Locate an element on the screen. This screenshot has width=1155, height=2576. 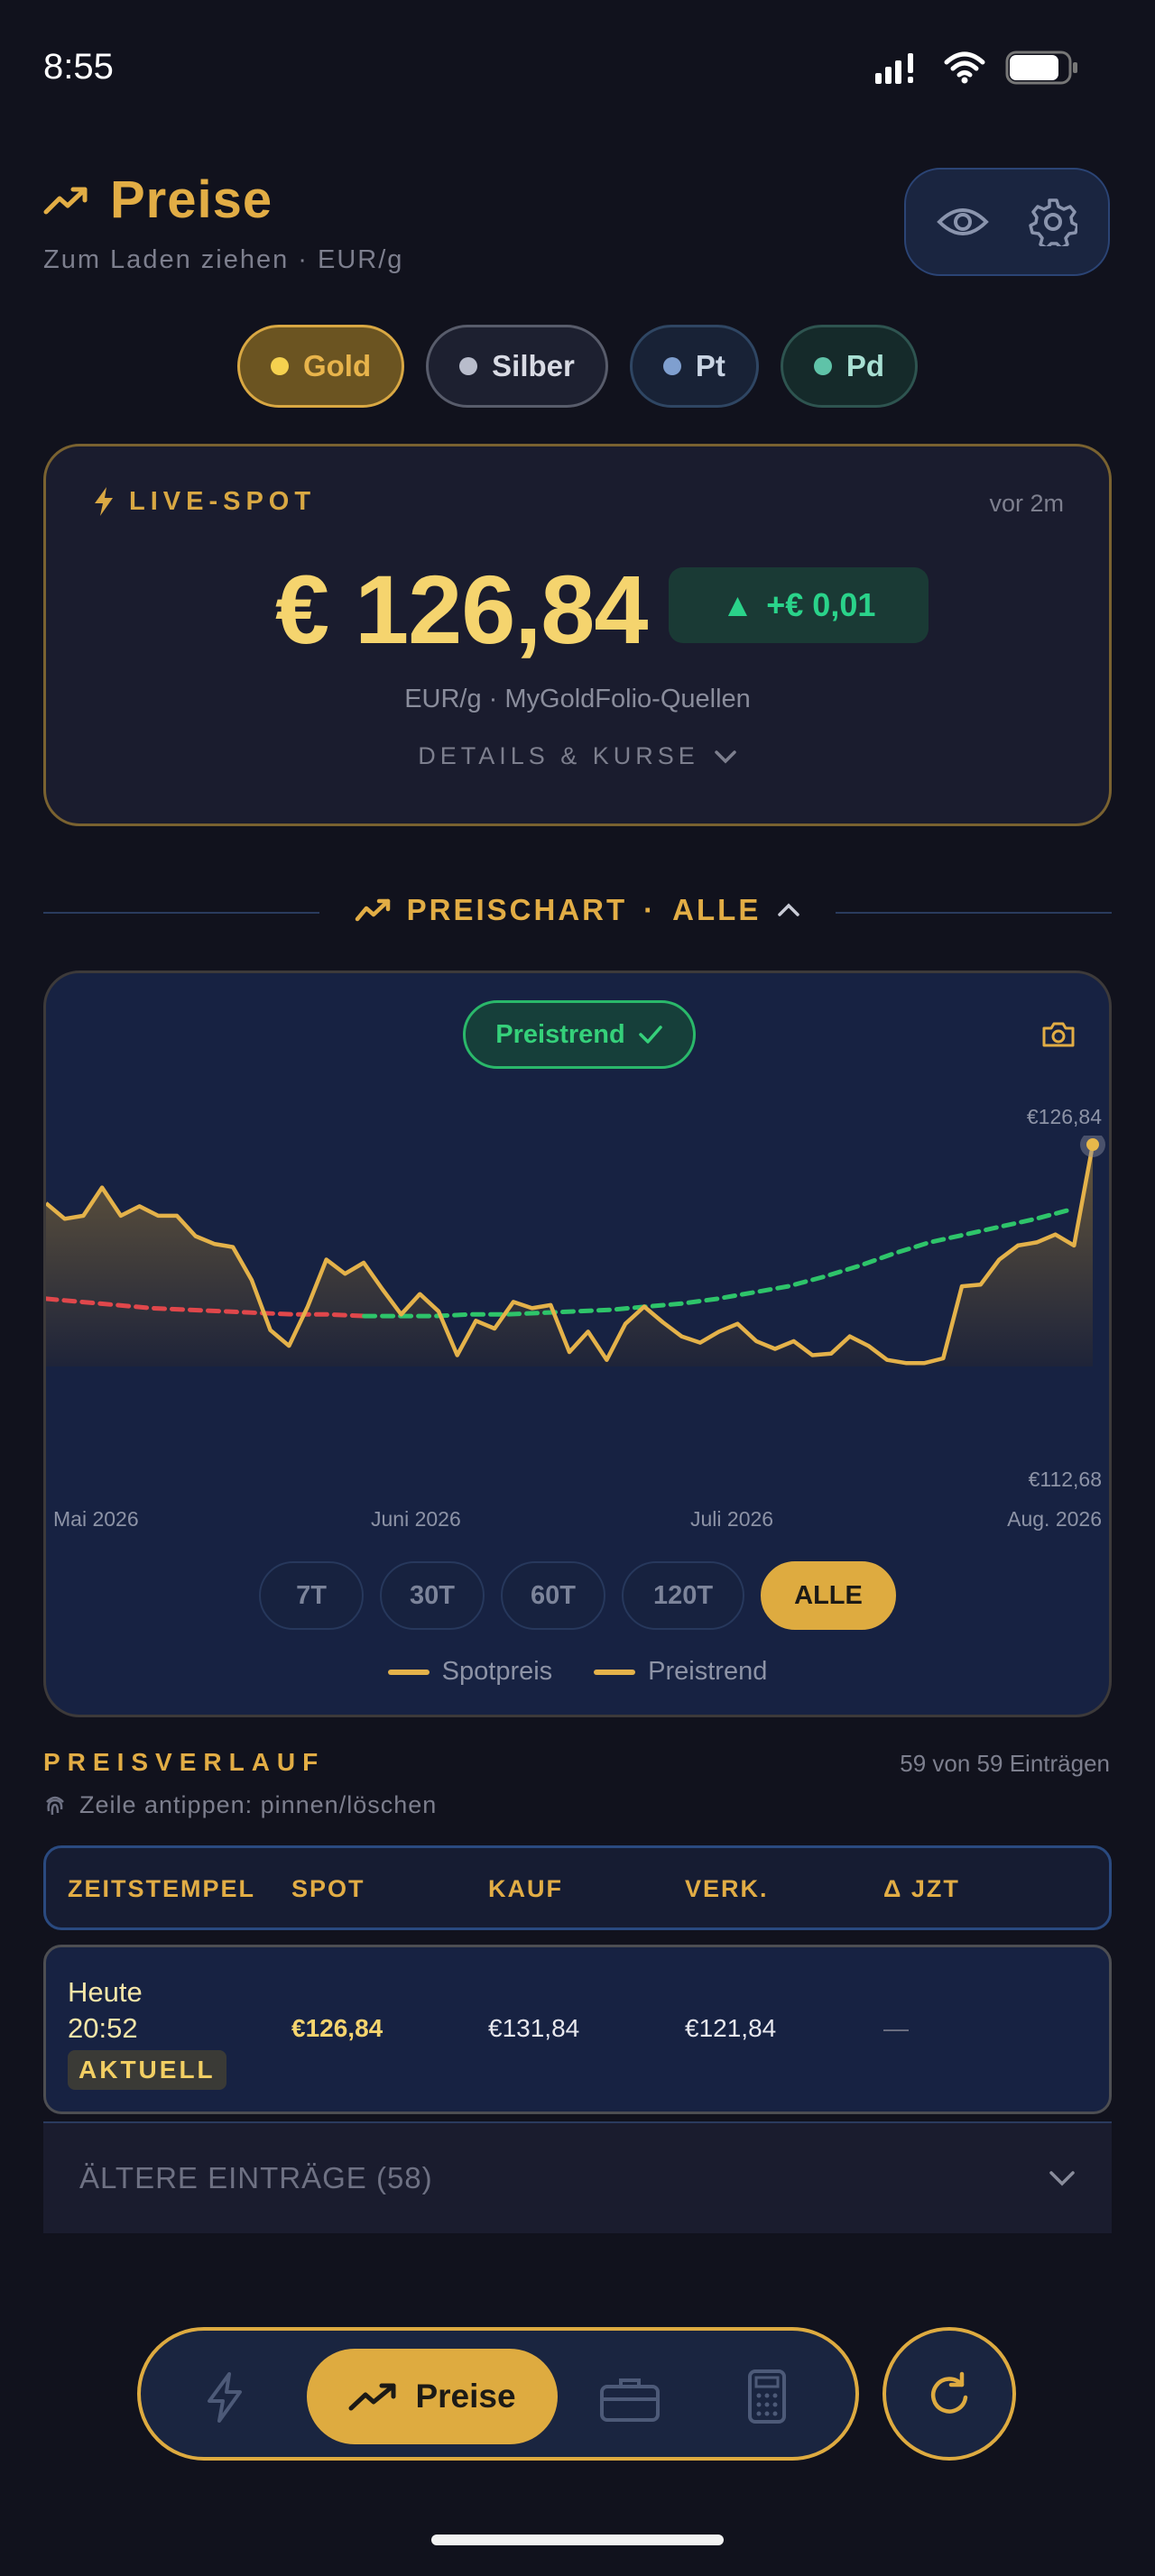
col-sell: VERK. is located at coordinates (727, 1889).